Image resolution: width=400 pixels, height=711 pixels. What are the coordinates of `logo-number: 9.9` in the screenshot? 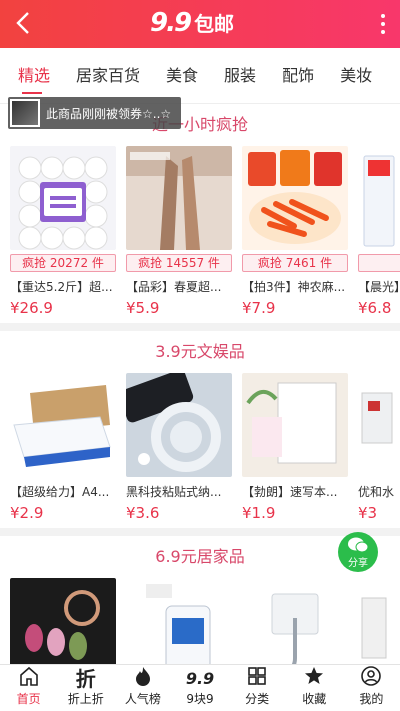 It's located at (171, 23).